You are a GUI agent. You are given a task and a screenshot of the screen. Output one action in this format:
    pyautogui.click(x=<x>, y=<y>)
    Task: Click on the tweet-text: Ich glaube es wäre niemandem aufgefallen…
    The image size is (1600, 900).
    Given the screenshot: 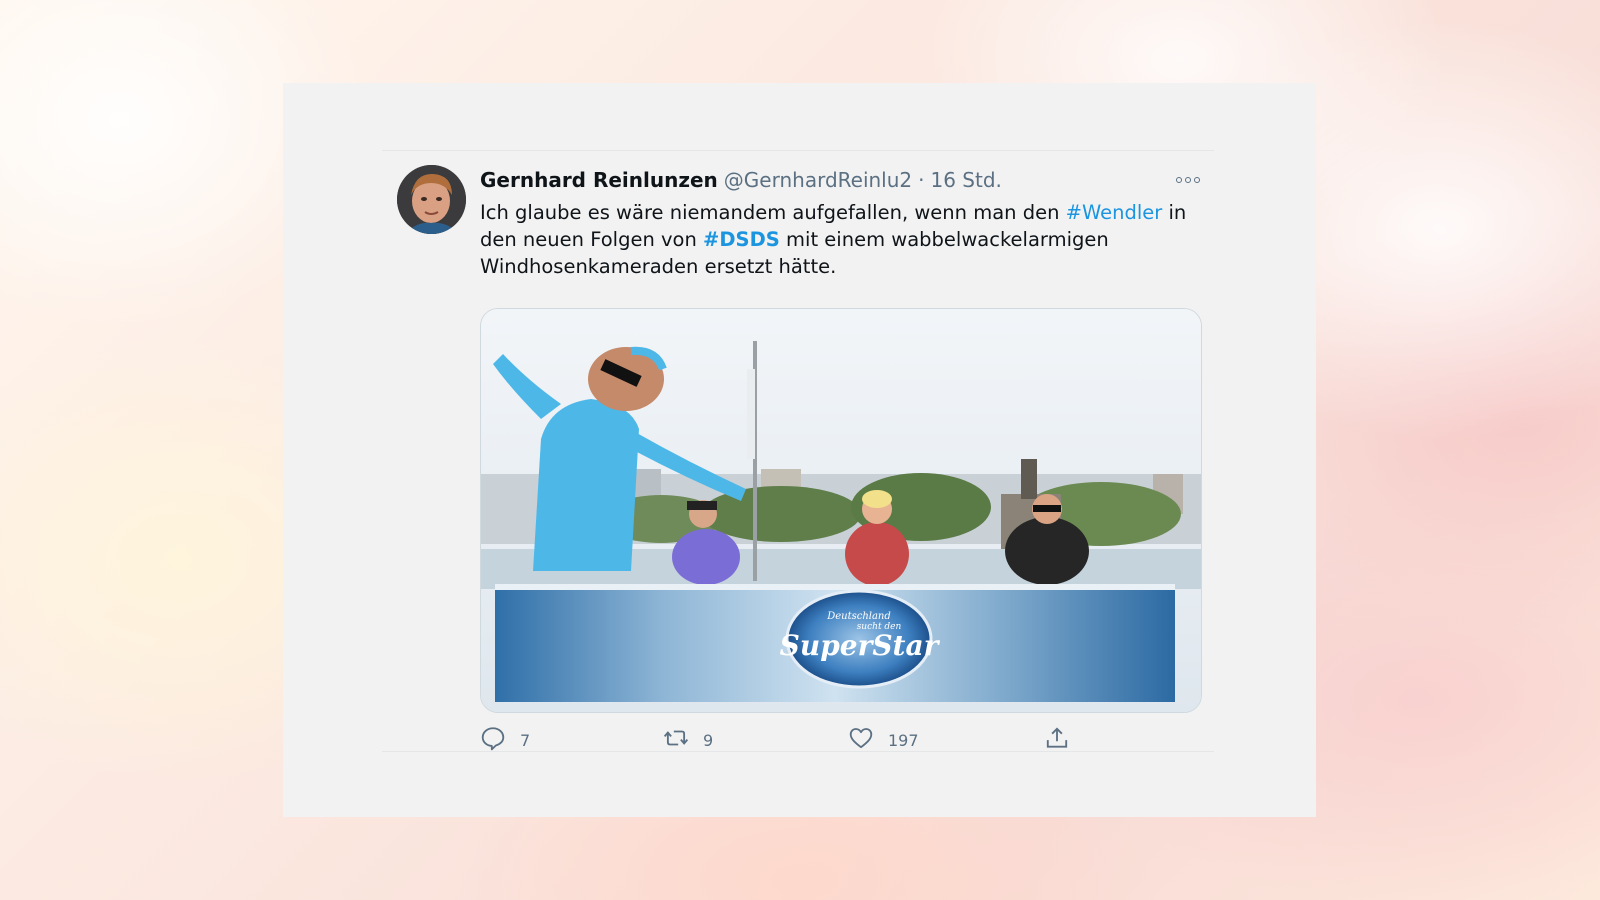 What is the action you would take?
    pyautogui.click(x=840, y=239)
    